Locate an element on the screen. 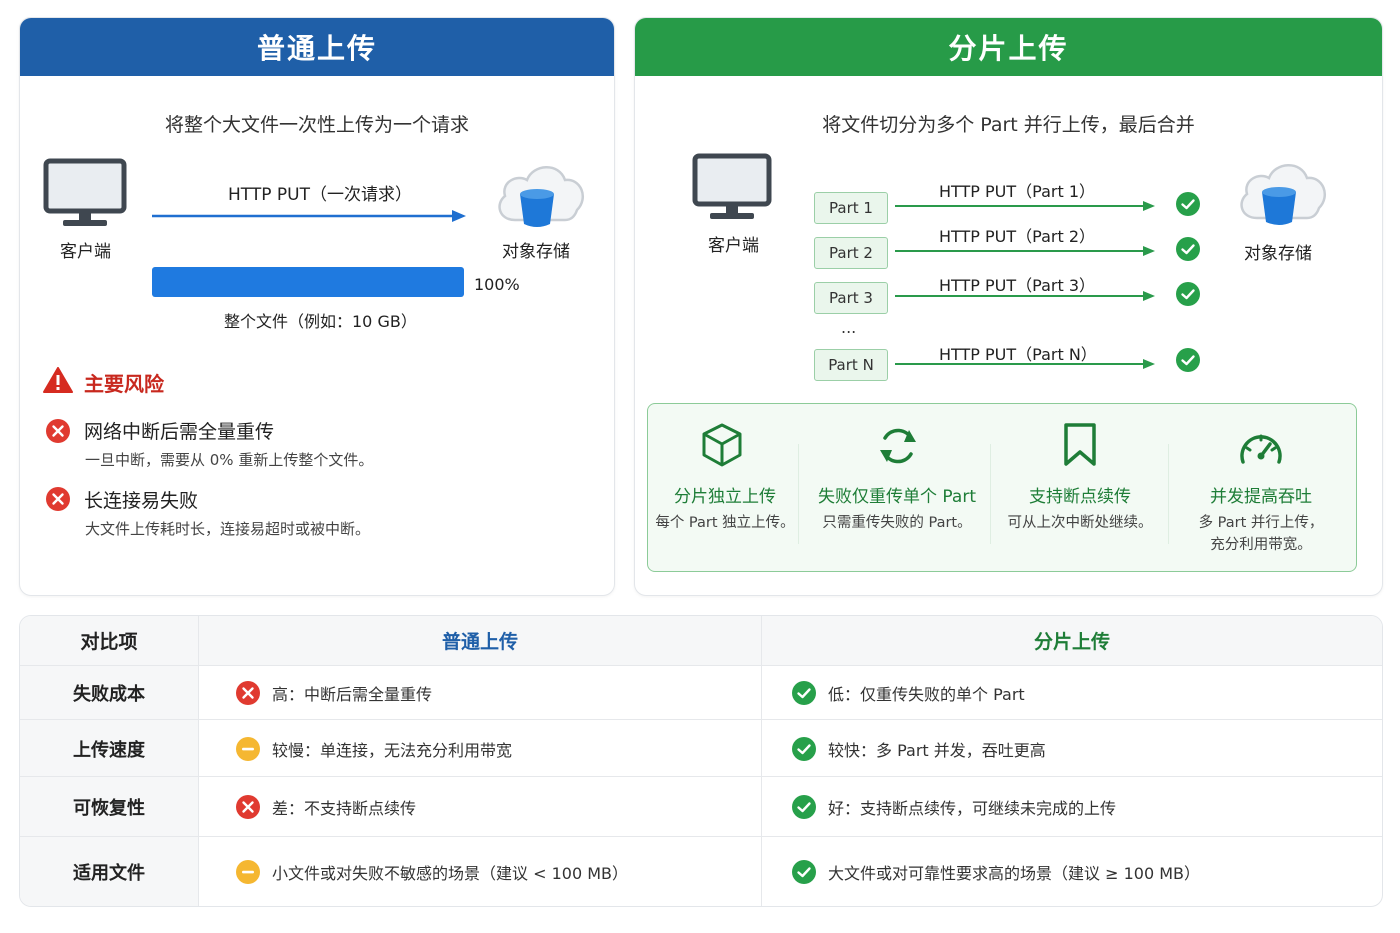 This screenshot has width=1400, height=933. part-box: Part 2 is located at coordinates (851, 253).